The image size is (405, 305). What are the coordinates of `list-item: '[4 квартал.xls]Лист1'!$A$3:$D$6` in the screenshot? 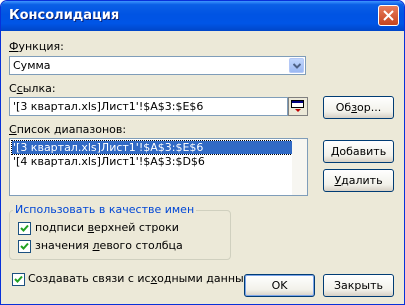 It's located at (108, 161).